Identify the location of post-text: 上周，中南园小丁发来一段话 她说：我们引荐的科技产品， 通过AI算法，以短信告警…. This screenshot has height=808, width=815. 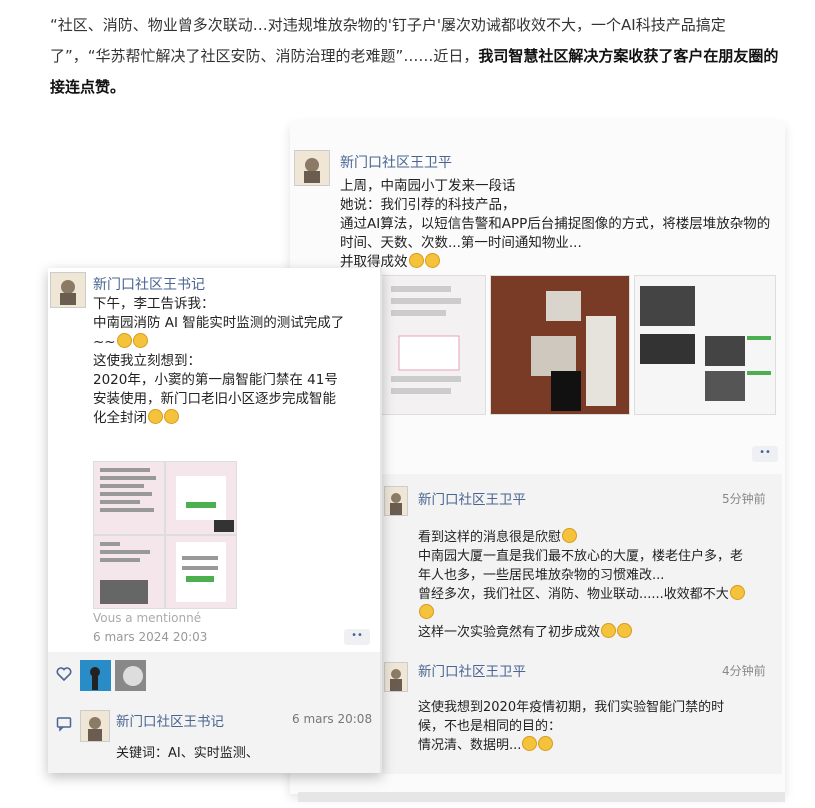
(560, 224).